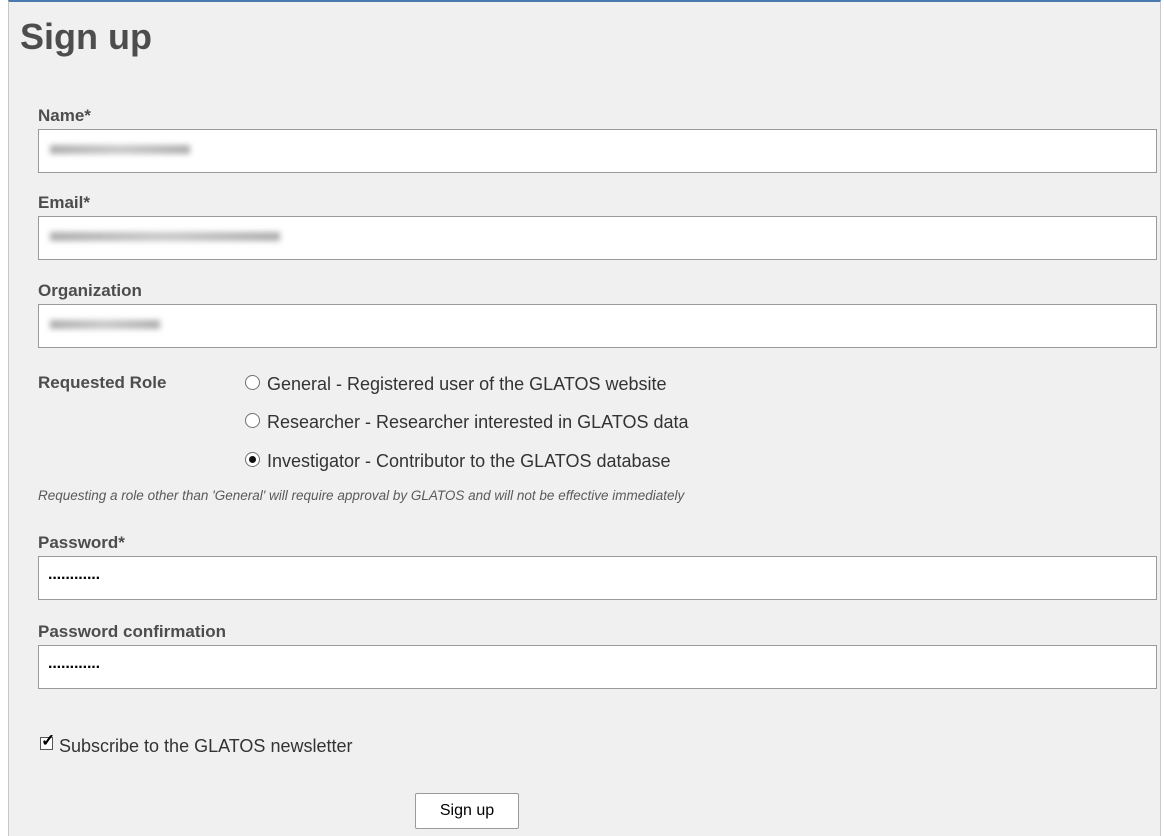 The height and width of the screenshot is (836, 1164). I want to click on redacted-name-value, so click(120, 149).